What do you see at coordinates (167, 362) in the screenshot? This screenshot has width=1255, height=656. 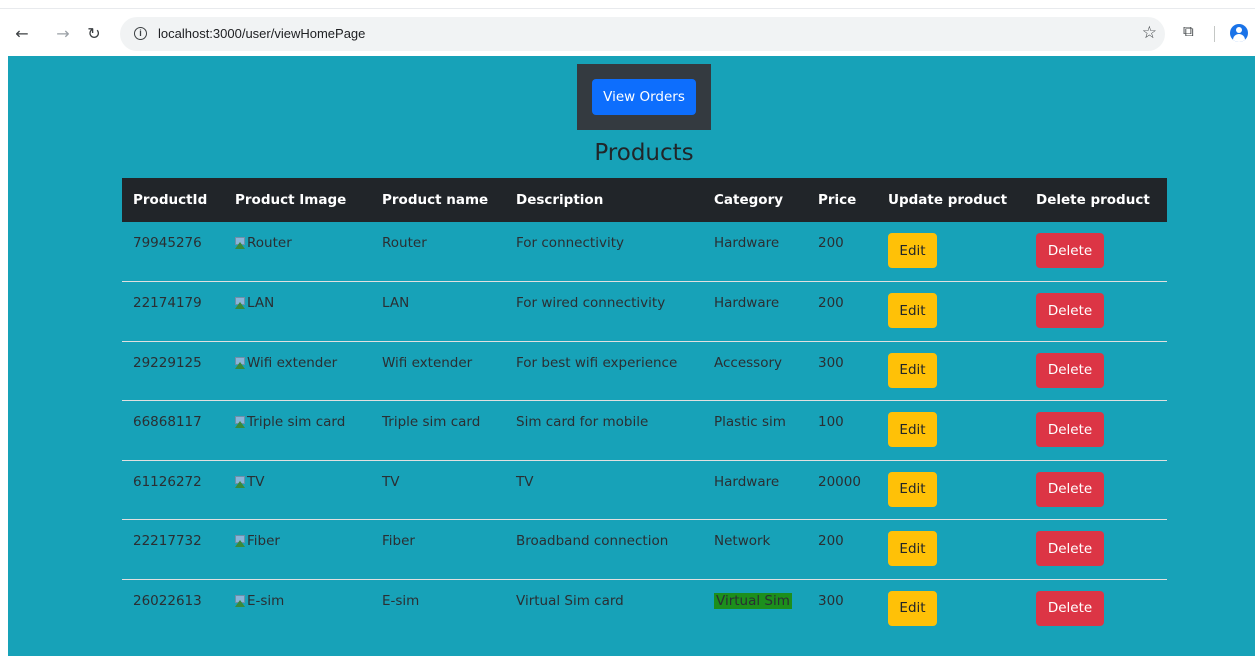 I see `product-id: 29229125` at bounding box center [167, 362].